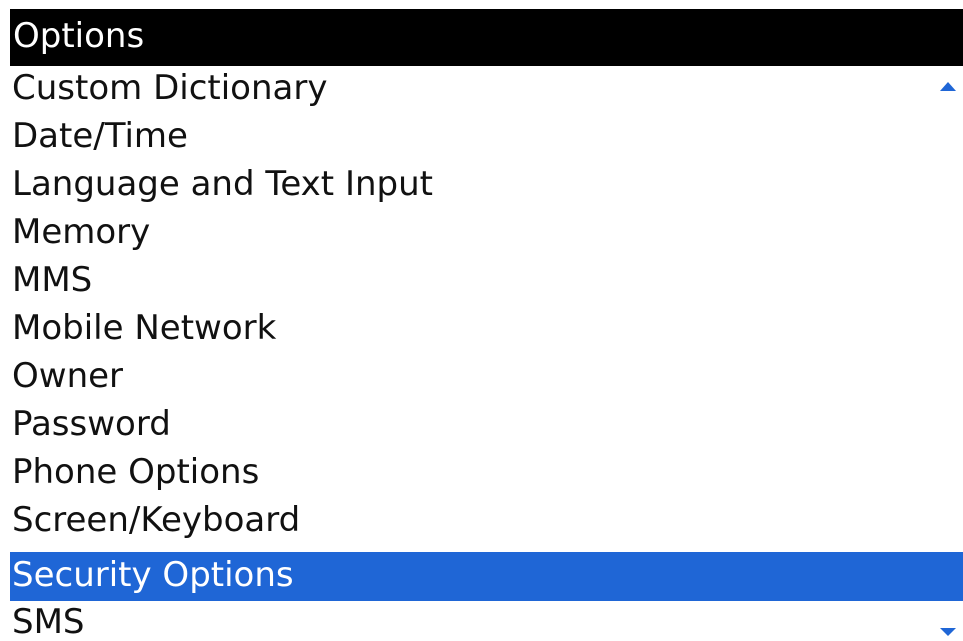 Image resolution: width=963 pixels, height=641 pixels. What do you see at coordinates (486, 37) in the screenshot?
I see `title-bar` at bounding box center [486, 37].